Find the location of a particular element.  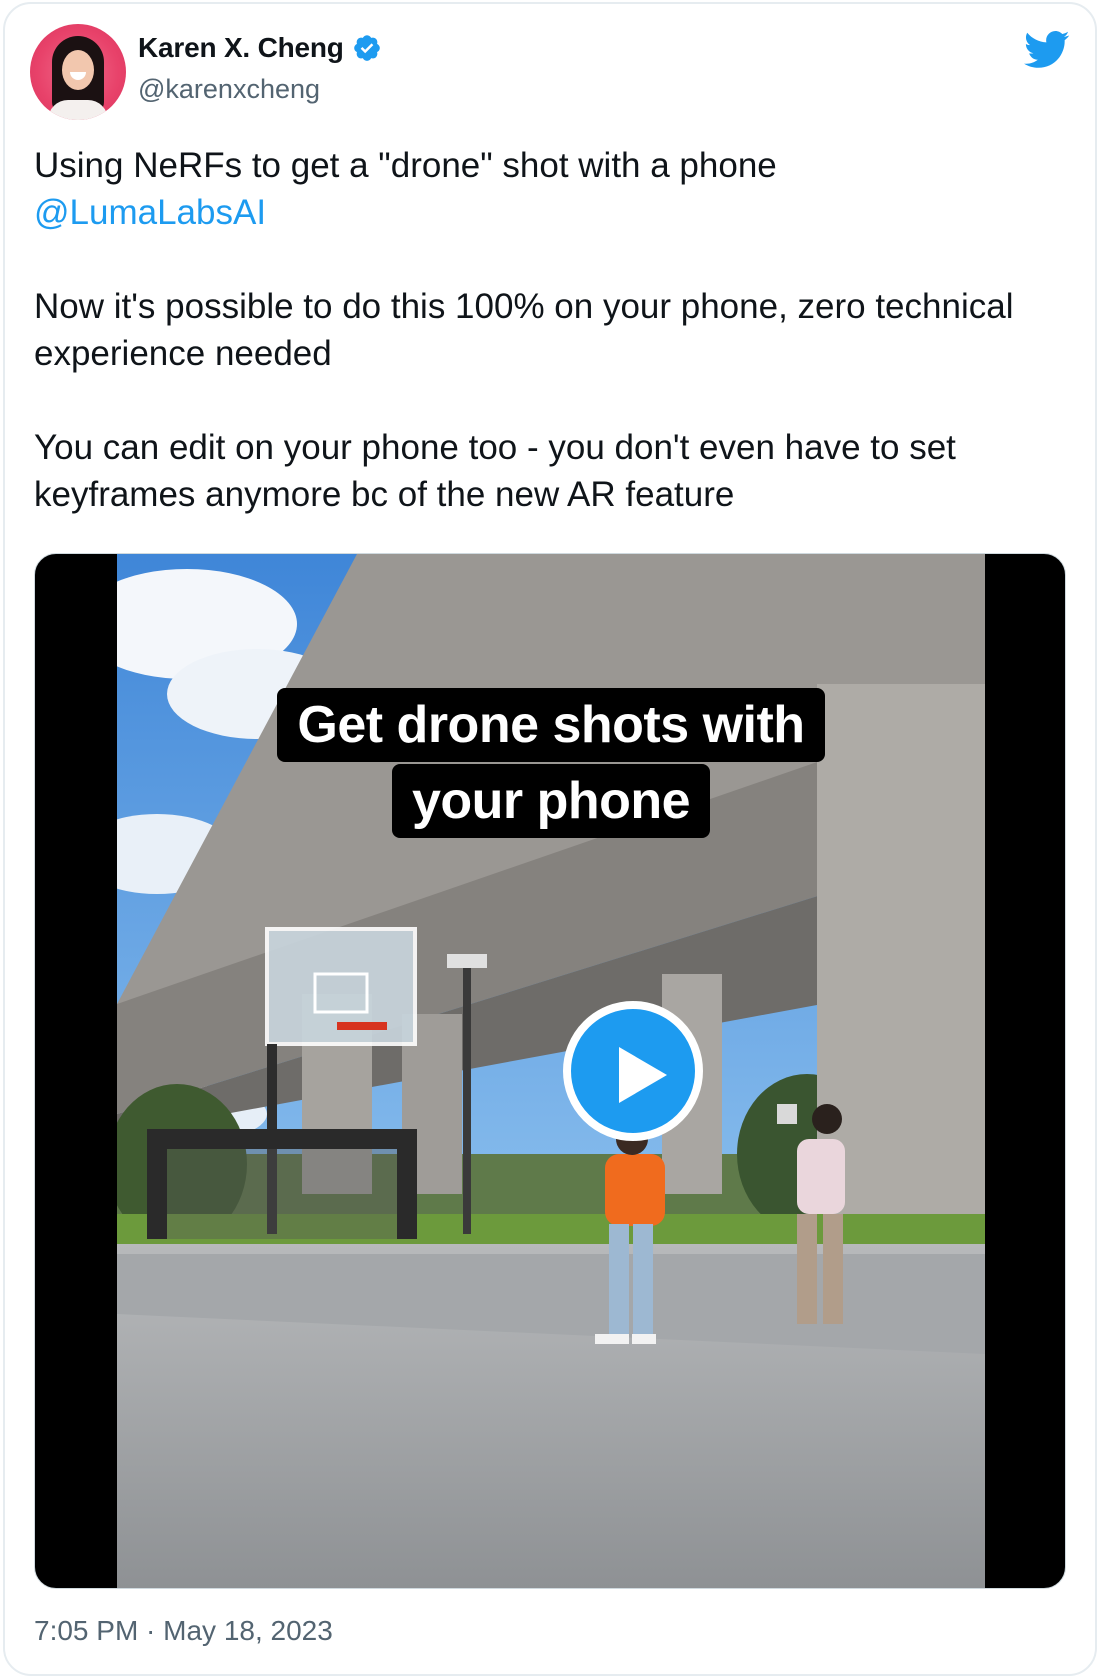

avatar is located at coordinates (78, 72).